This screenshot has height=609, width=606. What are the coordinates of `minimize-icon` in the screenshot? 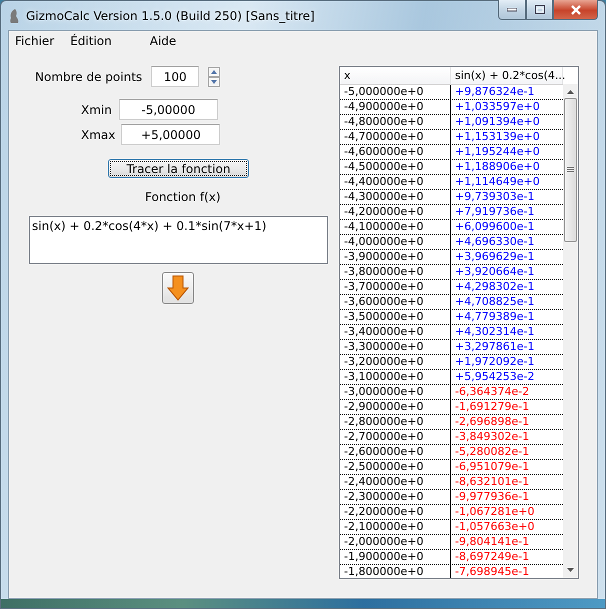 It's located at (512, 10).